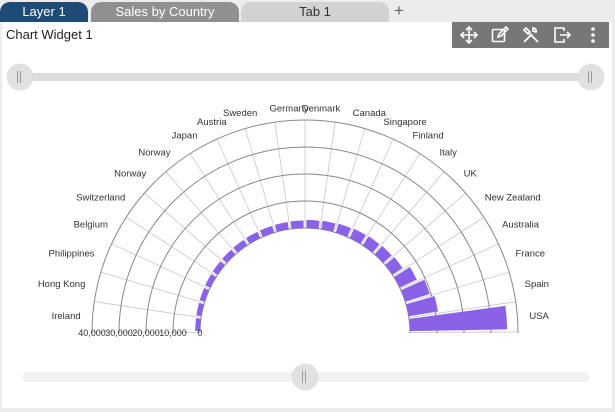 Image resolution: width=615 pixels, height=412 pixels. What do you see at coordinates (49, 34) in the screenshot?
I see `widget-title: Chart Widget 1` at bounding box center [49, 34].